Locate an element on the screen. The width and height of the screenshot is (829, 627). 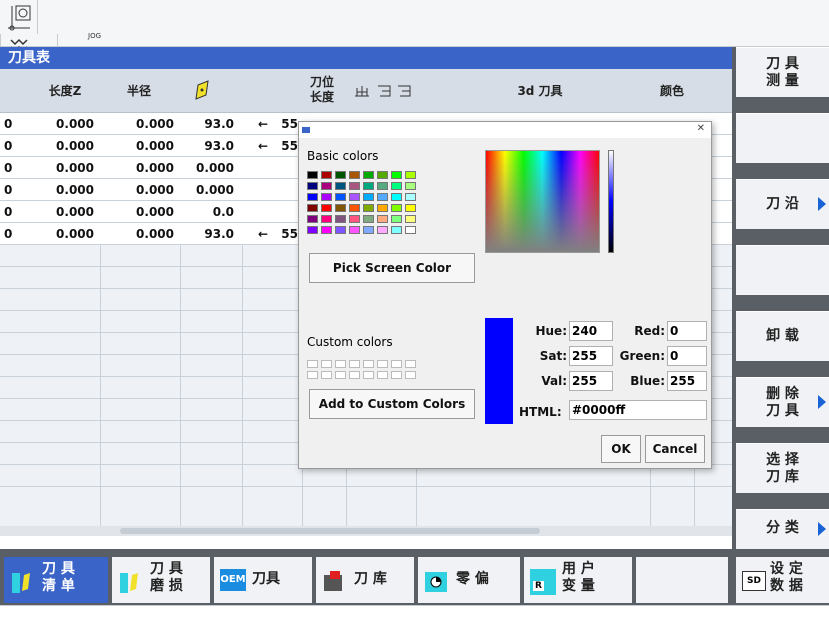
html-input: #0000ff is located at coordinates (638, 410).